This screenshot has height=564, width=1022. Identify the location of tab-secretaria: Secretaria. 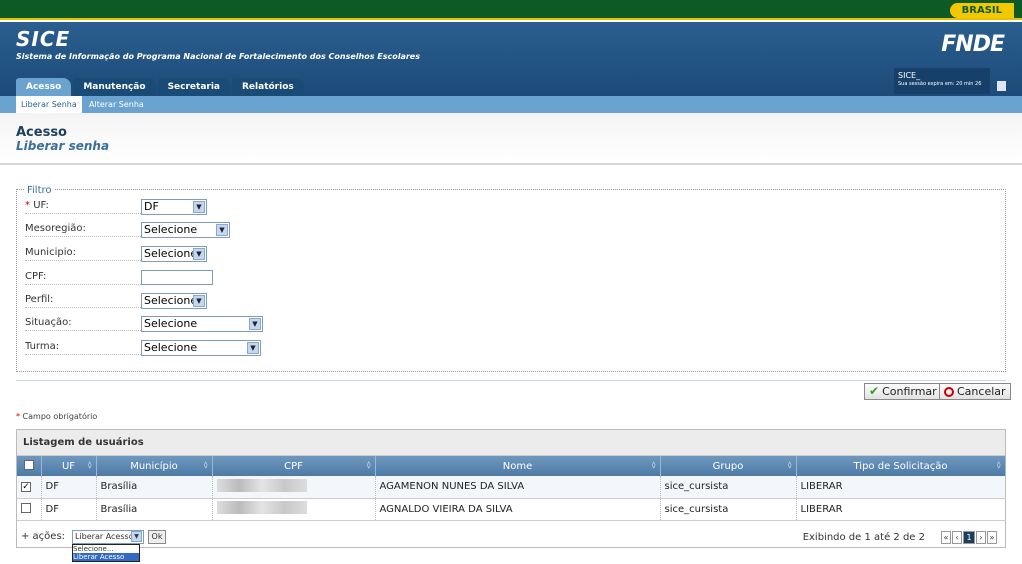
(193, 87).